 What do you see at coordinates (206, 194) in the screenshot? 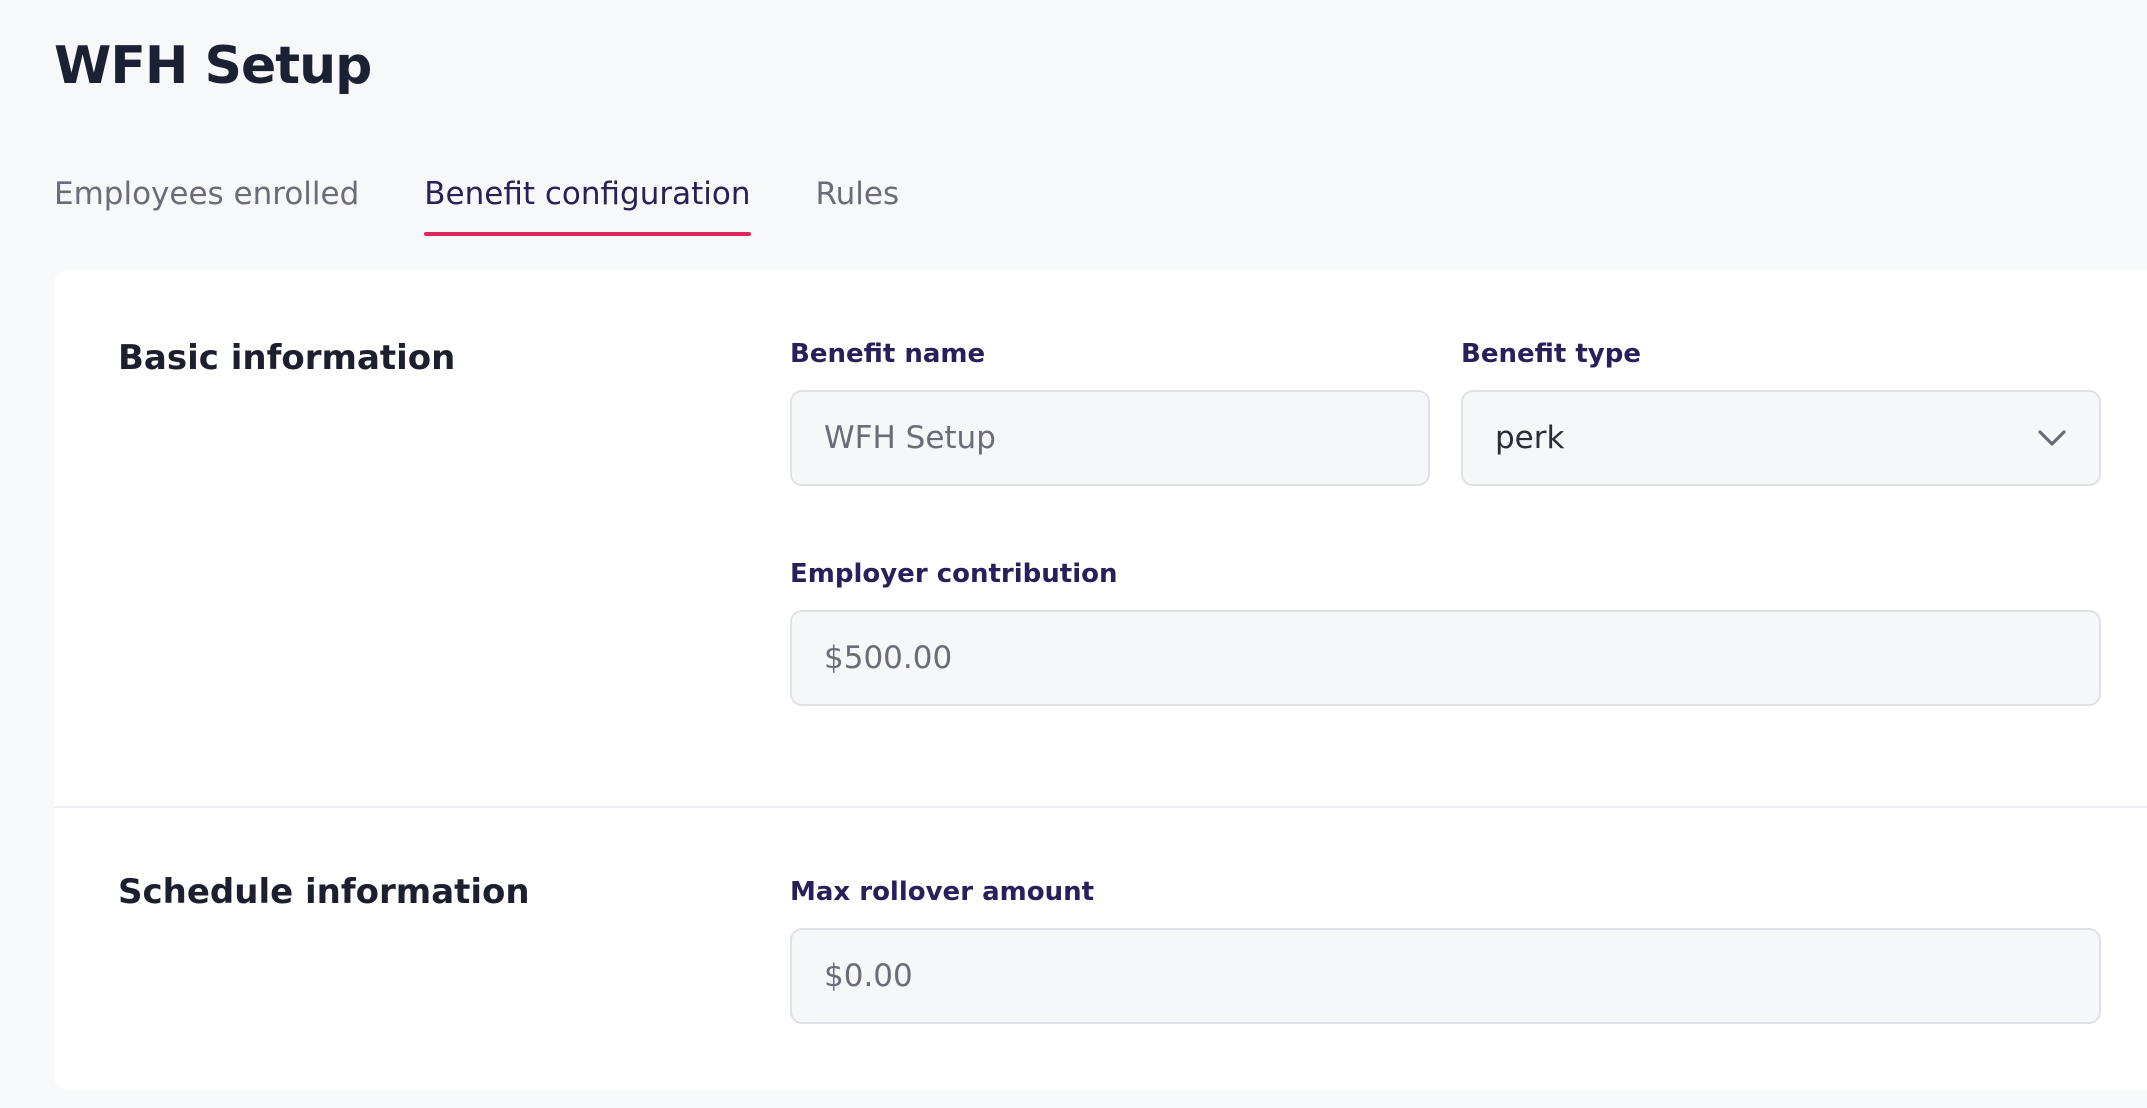
I see `tab-employees-enrolled: Employees enrolled` at bounding box center [206, 194].